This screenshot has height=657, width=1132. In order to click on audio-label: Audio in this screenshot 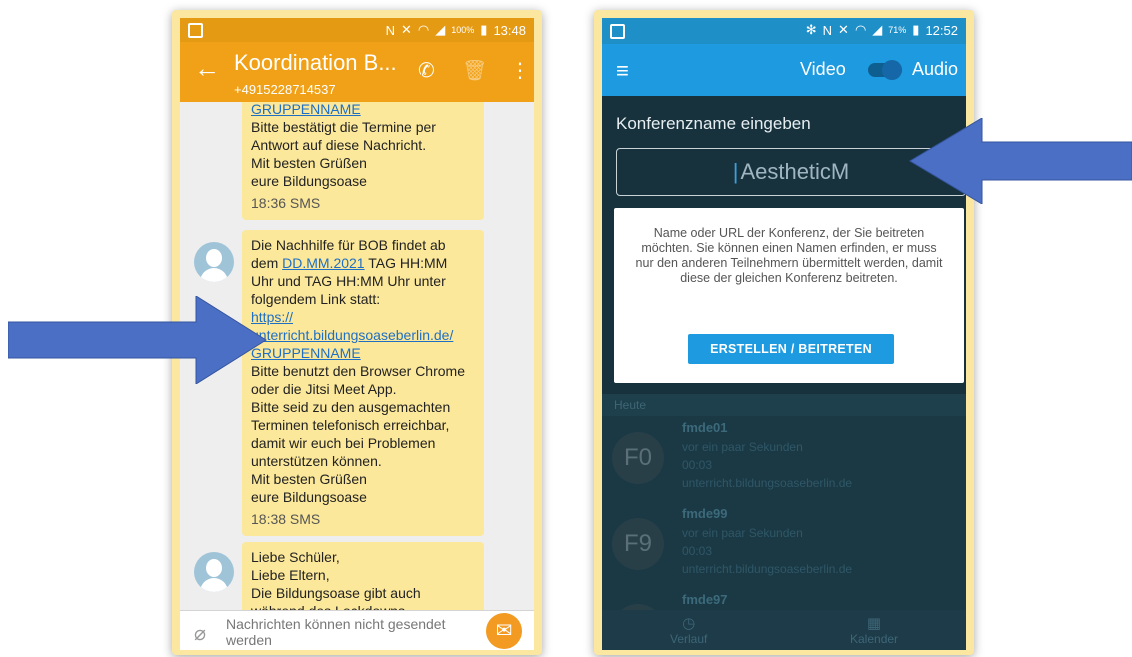, I will do `click(935, 69)`.